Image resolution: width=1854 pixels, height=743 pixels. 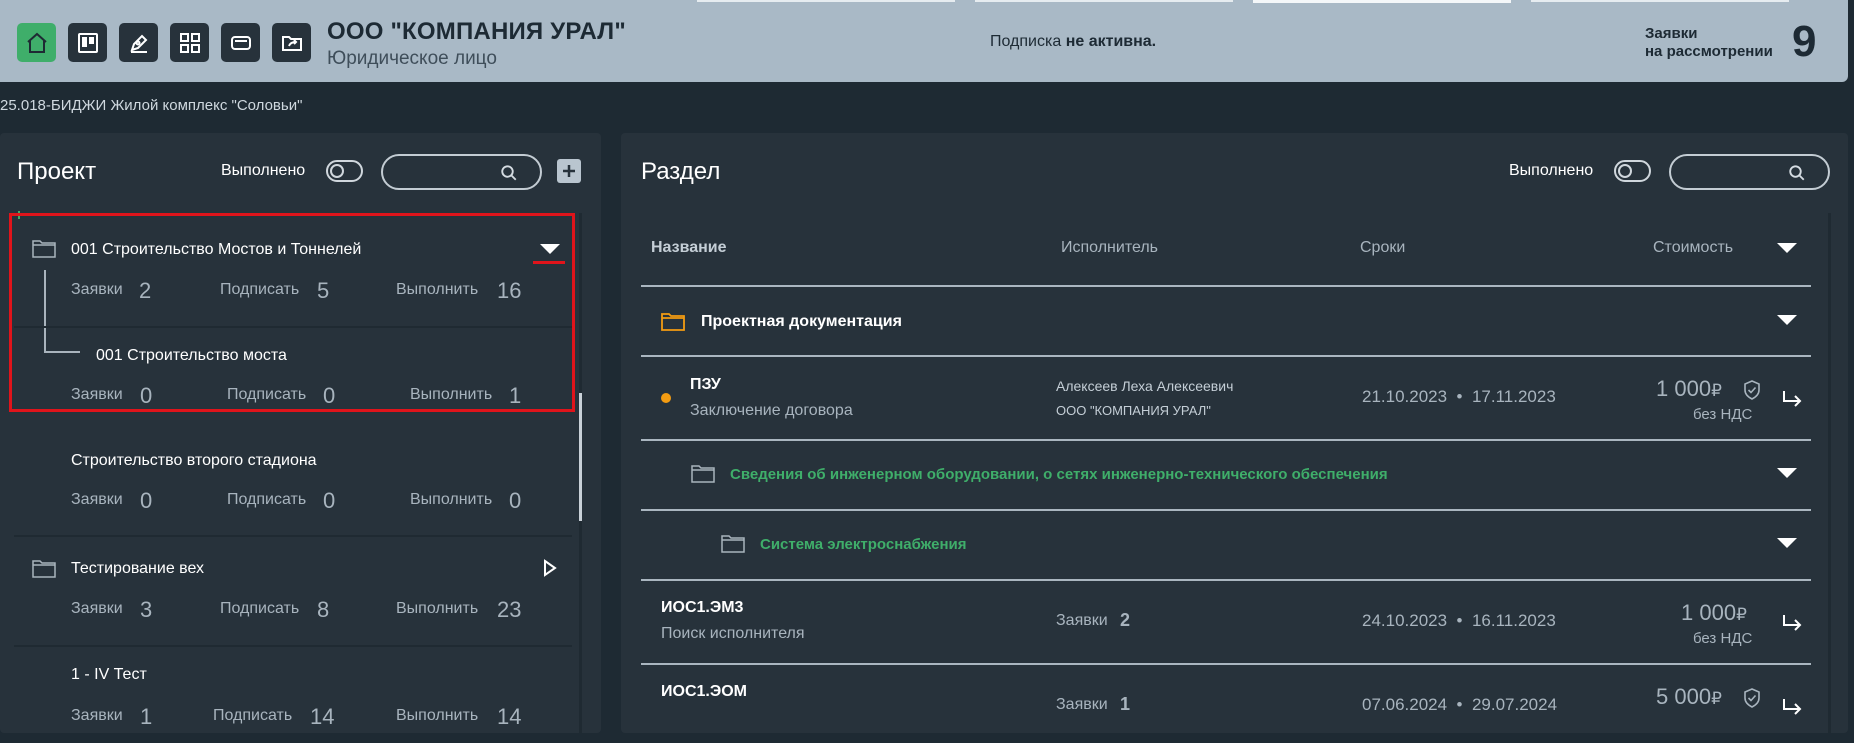 I want to click on folder-share-button, so click(x=291, y=42).